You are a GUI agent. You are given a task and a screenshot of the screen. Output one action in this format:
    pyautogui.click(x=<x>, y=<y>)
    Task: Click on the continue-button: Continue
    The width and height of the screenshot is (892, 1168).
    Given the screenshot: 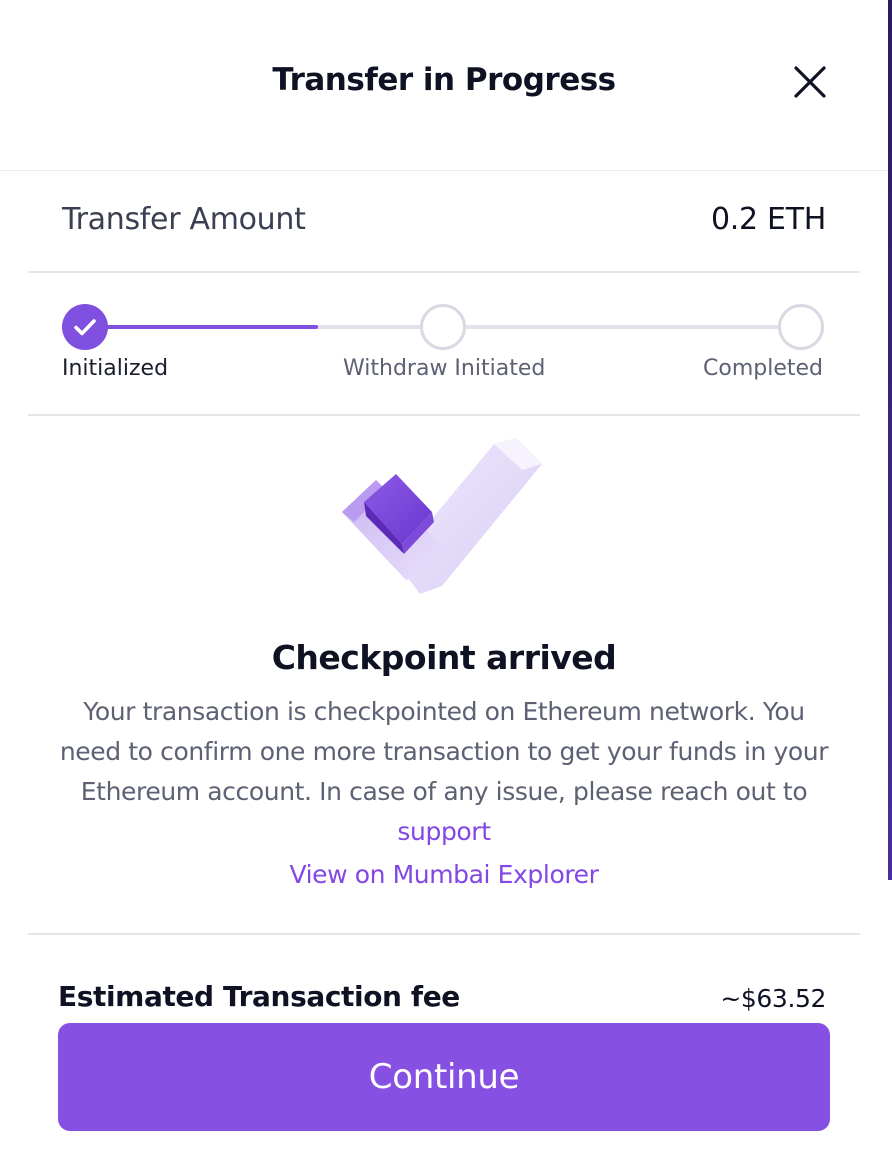 What is the action you would take?
    pyautogui.click(x=444, y=1077)
    